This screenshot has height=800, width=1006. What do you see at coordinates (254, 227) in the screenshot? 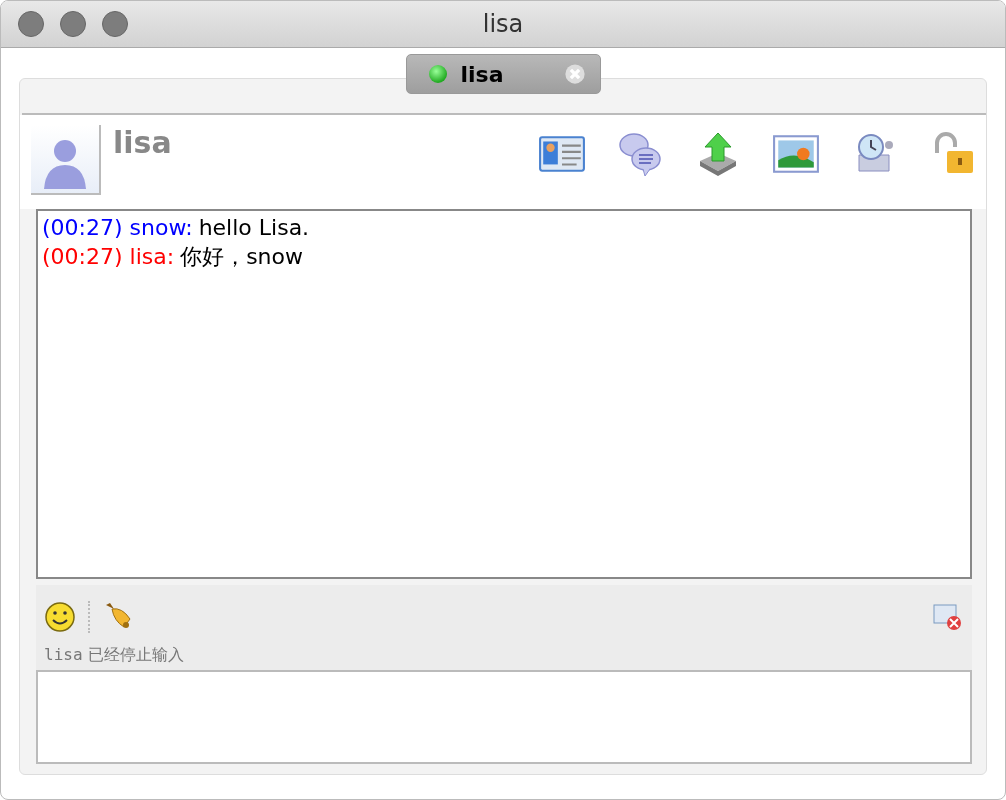
I see `message-text: hello Lisa.` at bounding box center [254, 227].